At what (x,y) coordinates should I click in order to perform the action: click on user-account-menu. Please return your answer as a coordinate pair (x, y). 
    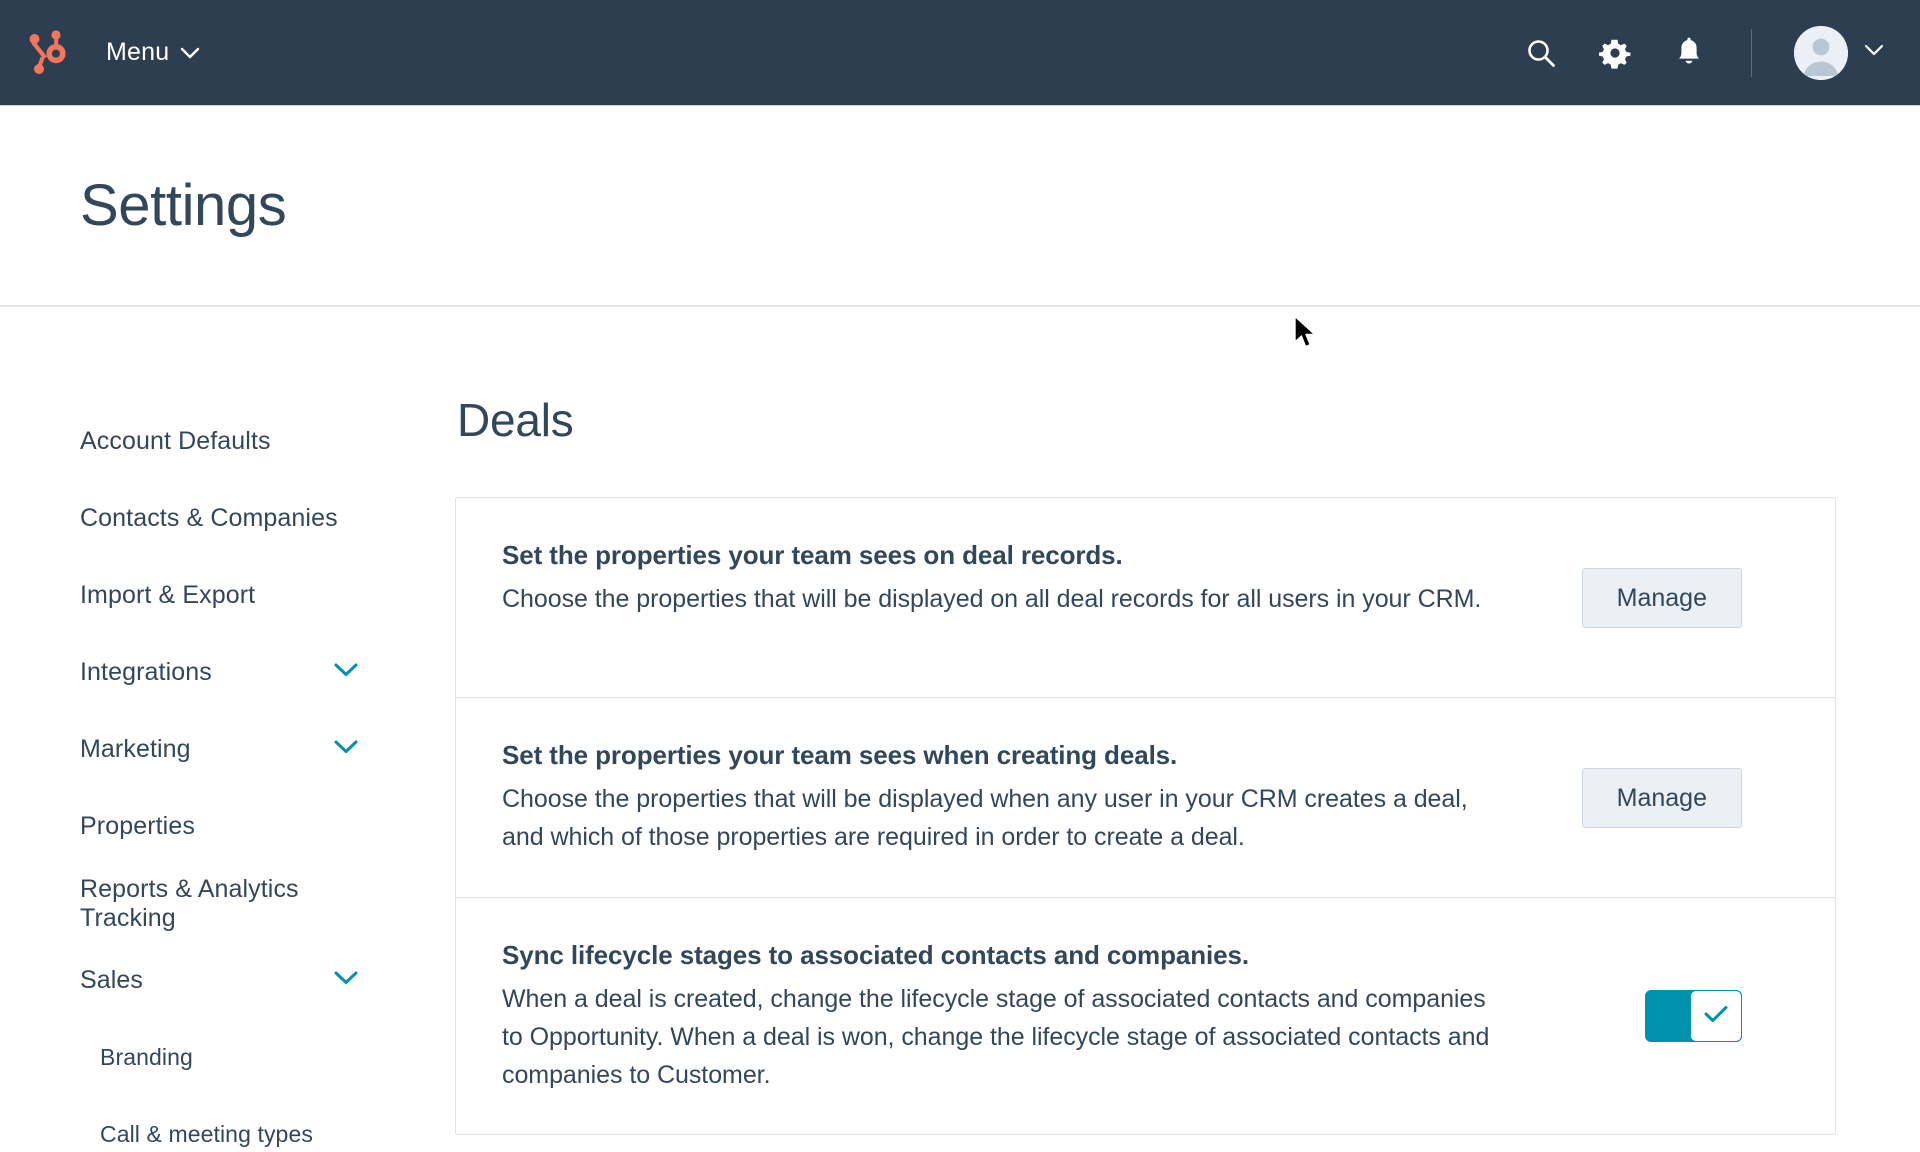
    Looking at the image, I should click on (1839, 52).